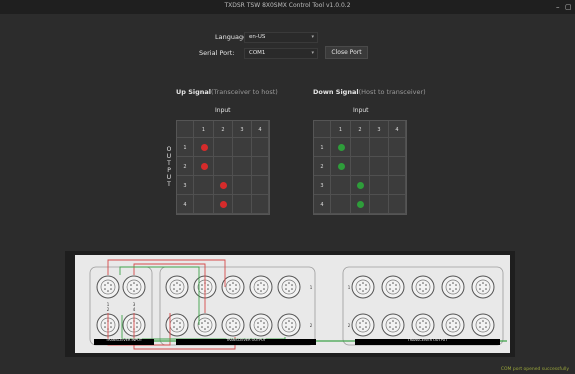 This screenshot has height=374, width=575. What do you see at coordinates (121, 306) in the screenshot?
I see `input-group-outline` at bounding box center [121, 306].